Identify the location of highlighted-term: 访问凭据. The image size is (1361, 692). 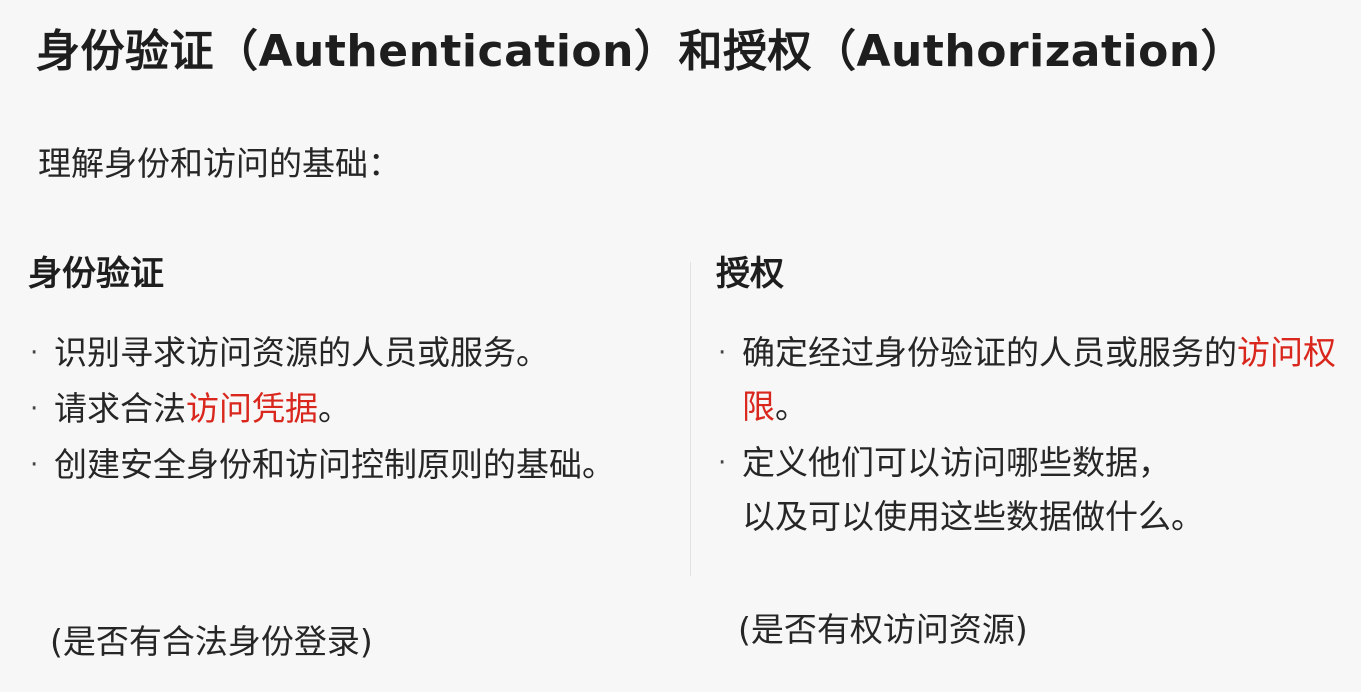
(252, 408).